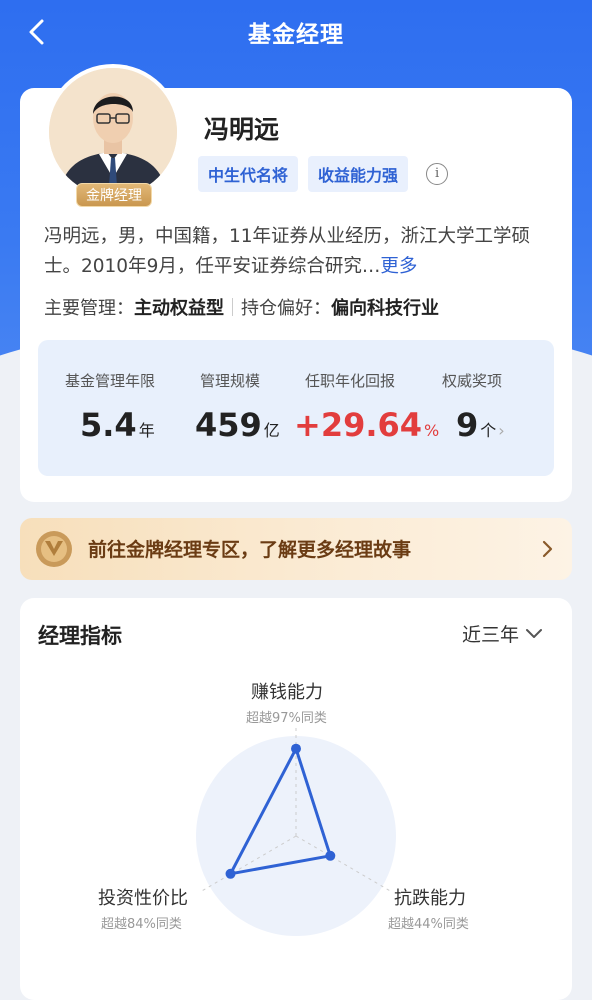 This screenshot has height=1000, width=592. I want to click on gold-manager-badge: 金牌经理, so click(114, 195).